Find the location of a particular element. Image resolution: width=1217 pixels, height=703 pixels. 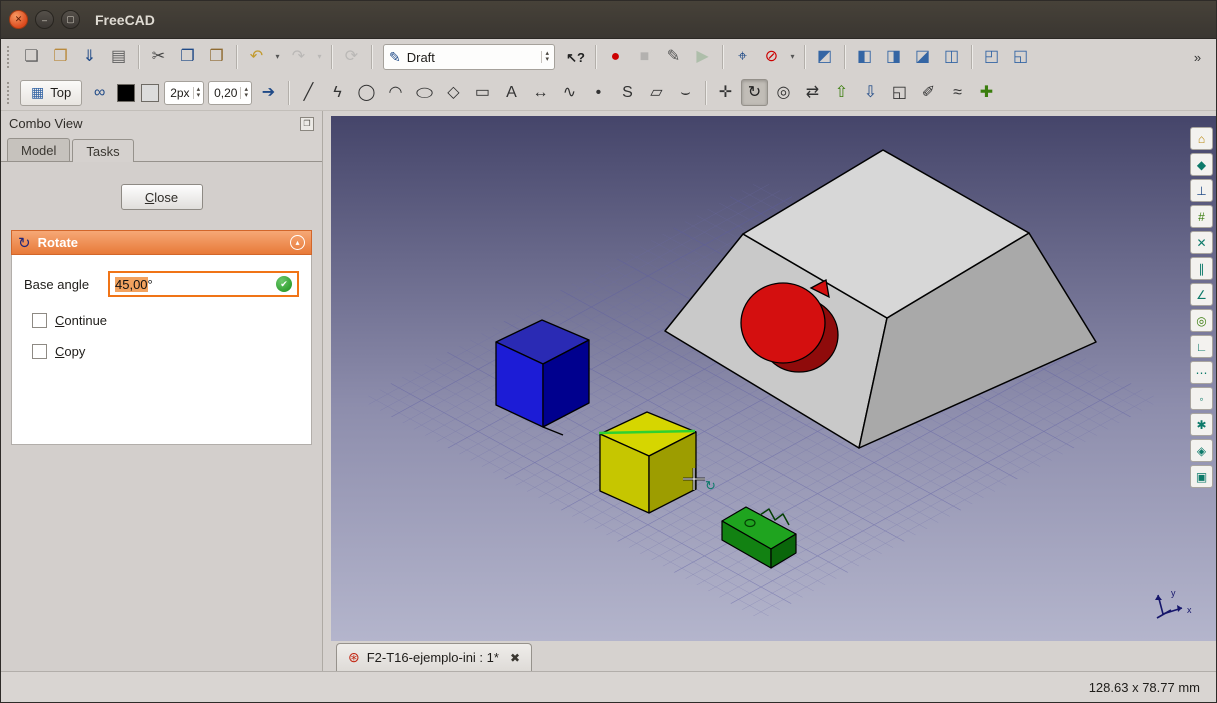

view-bottom-icon: ◰ is located at coordinates (991, 57).